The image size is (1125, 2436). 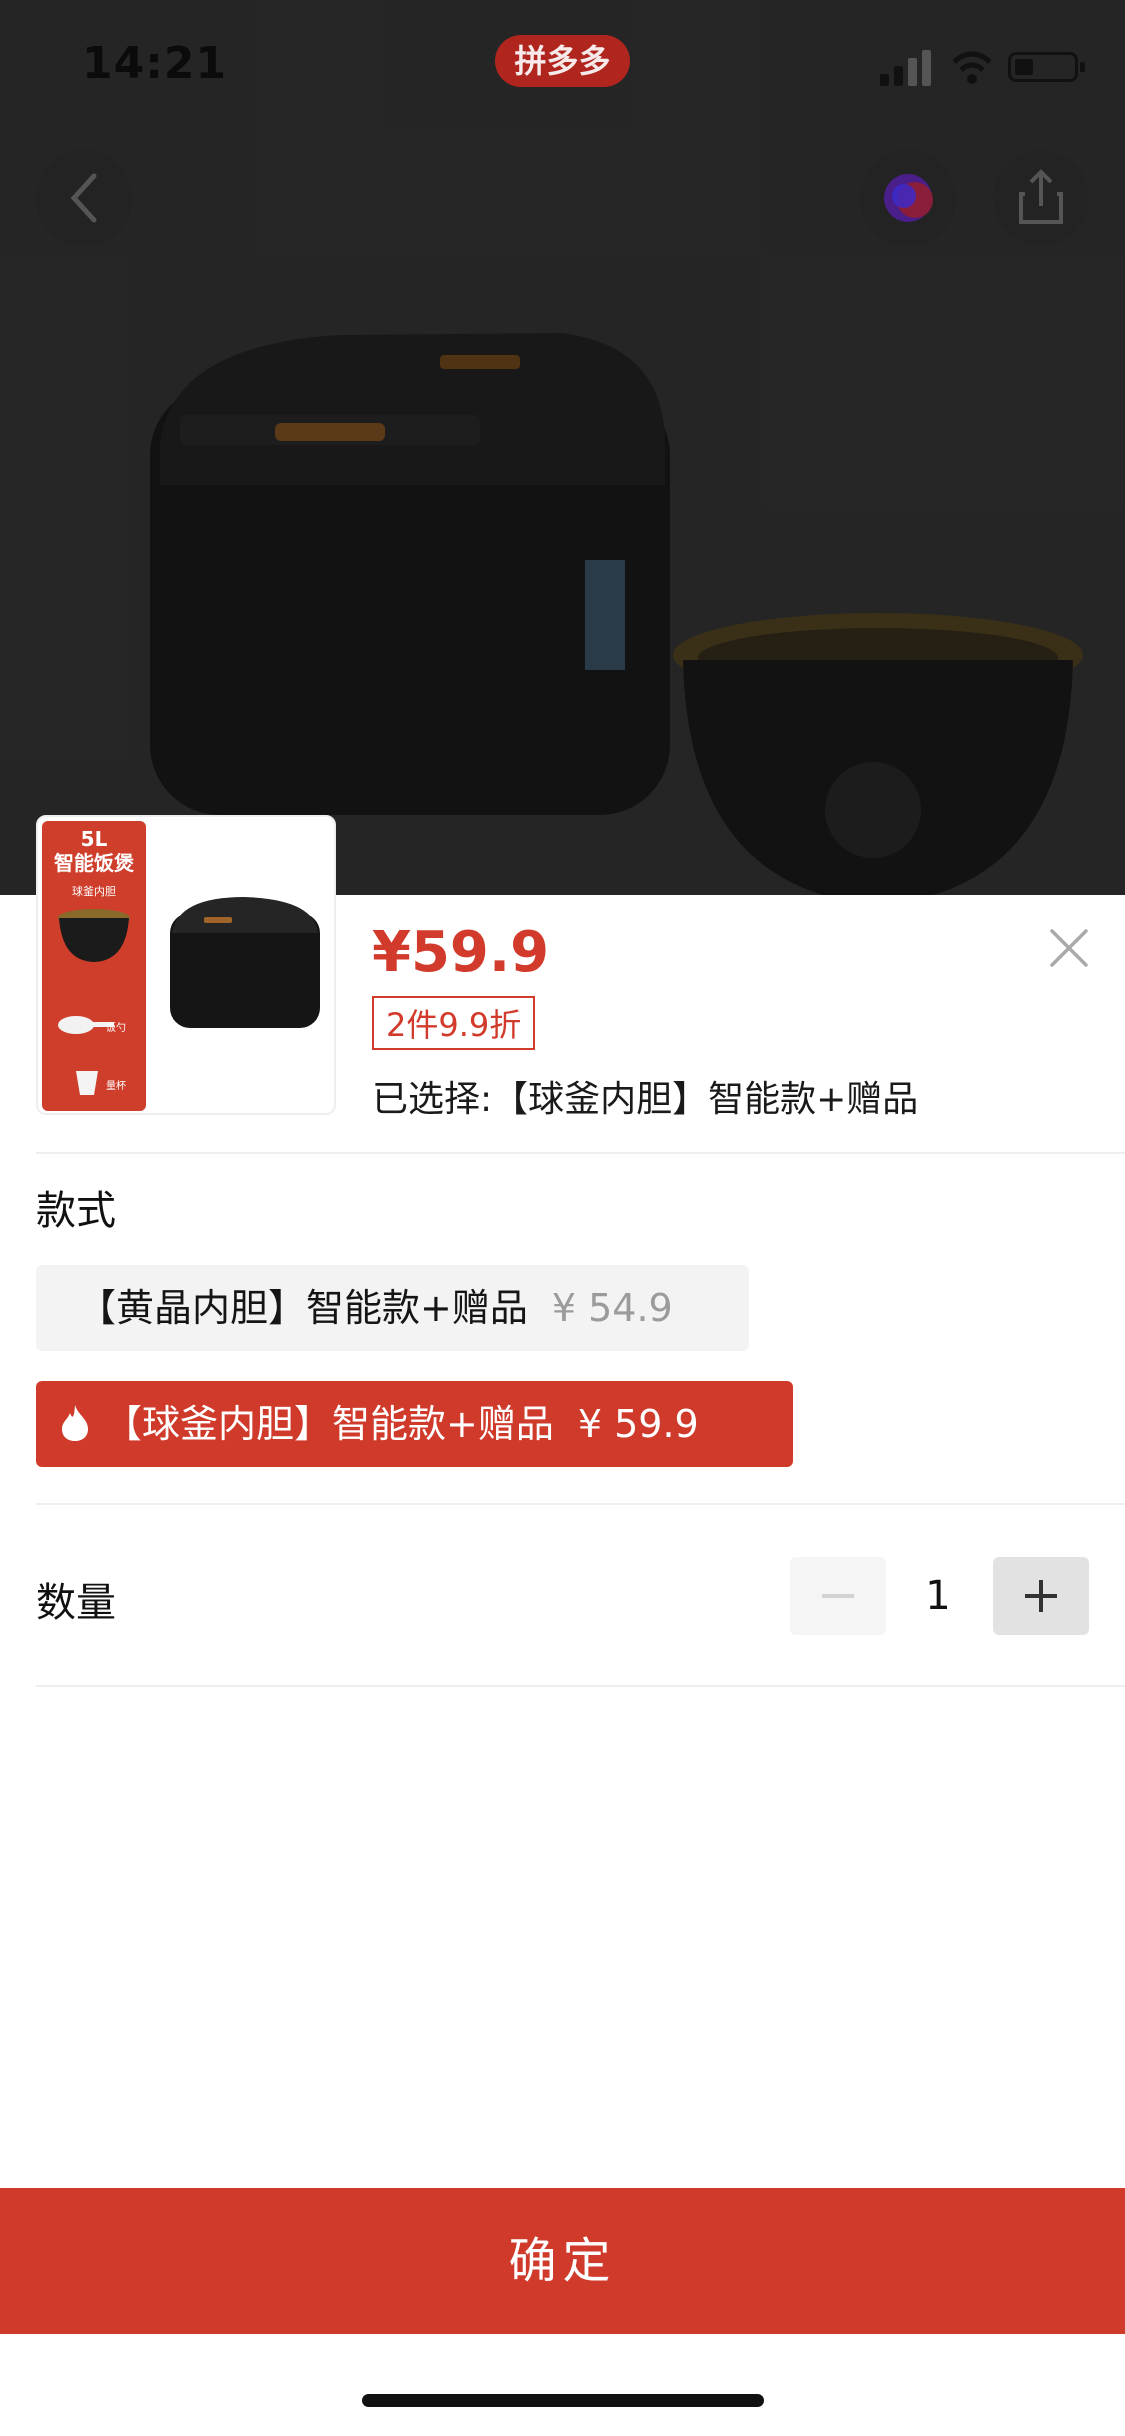 I want to click on share-icon, so click(x=1041, y=196).